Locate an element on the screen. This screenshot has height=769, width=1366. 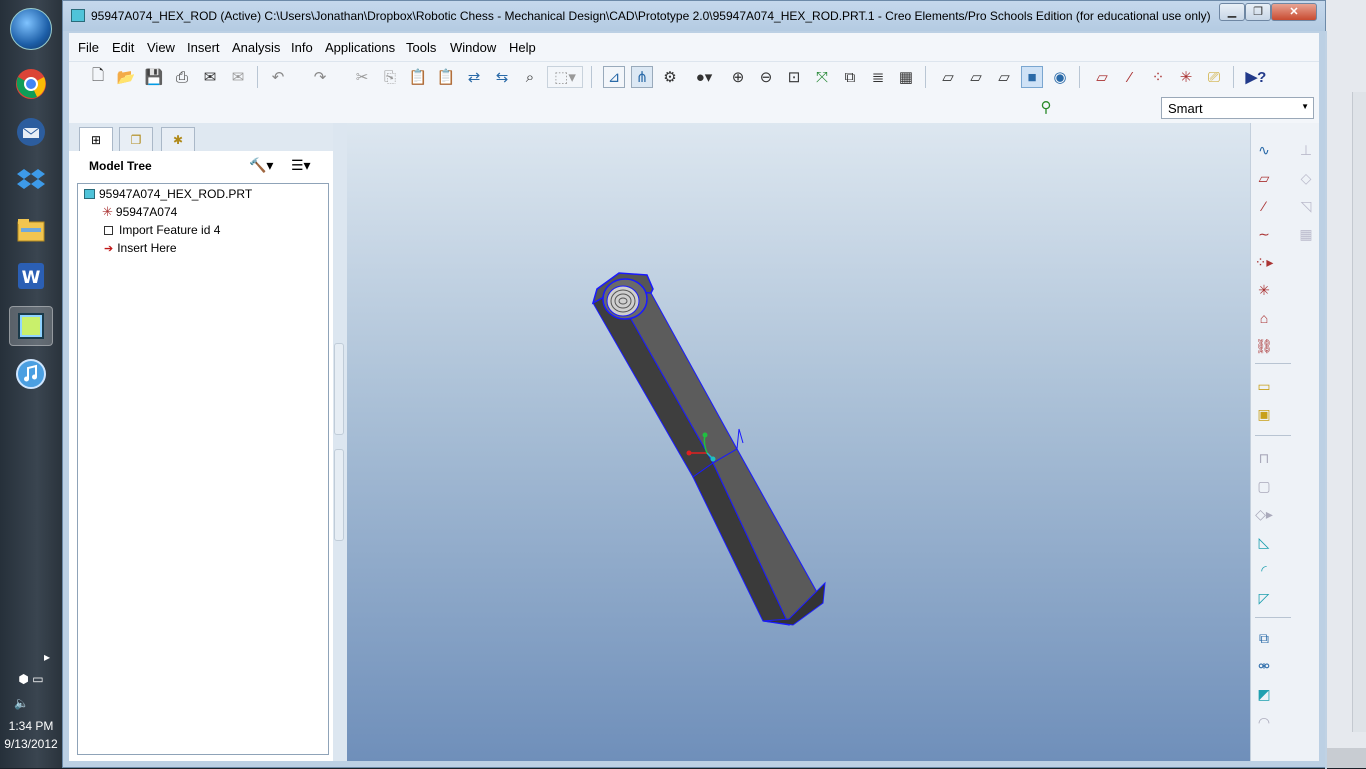
sweep-icon: ◹ is located at coordinates (1306, 206).